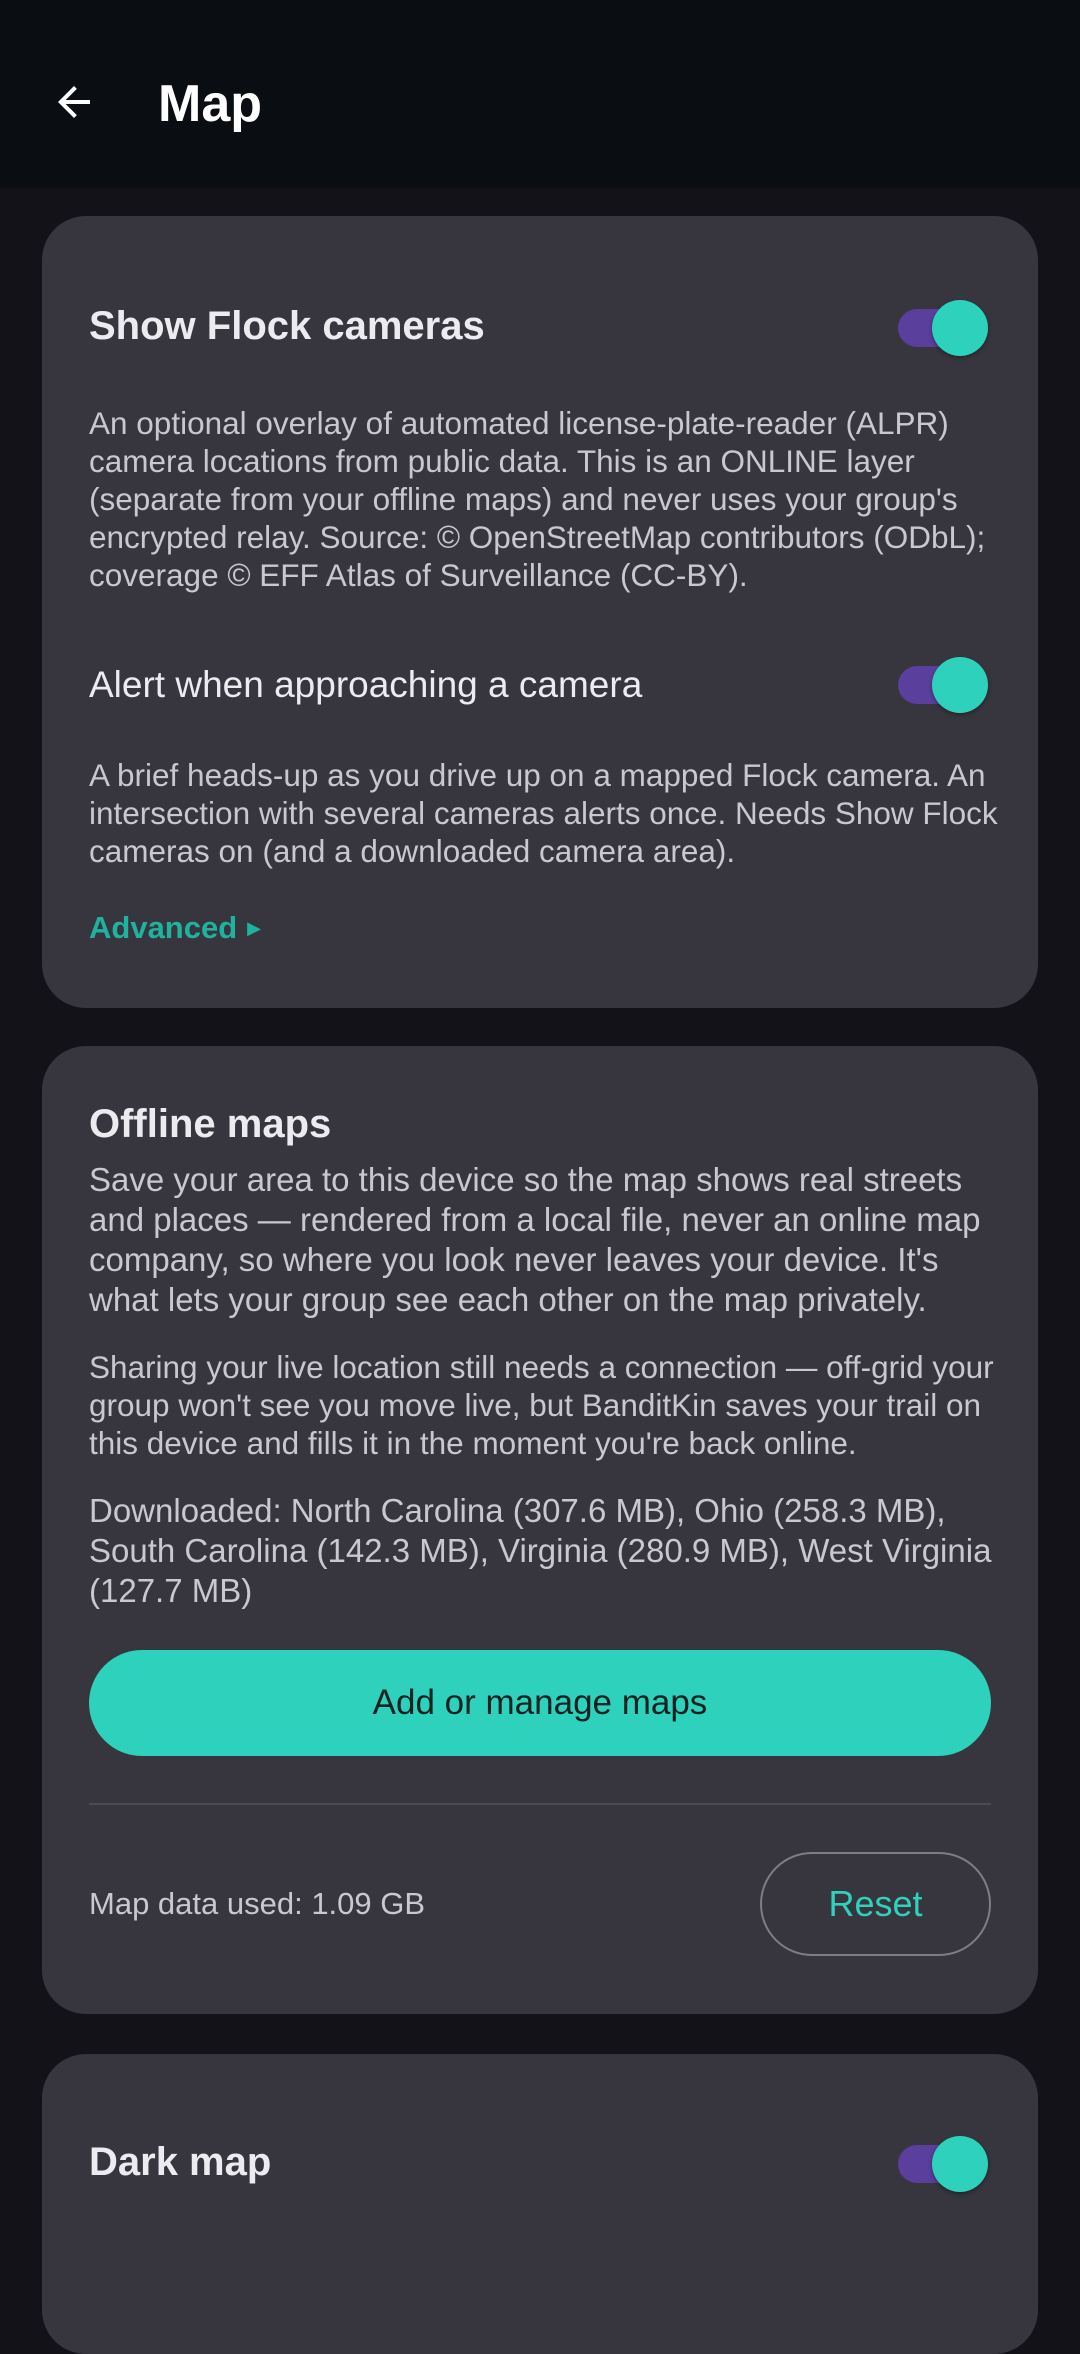  I want to click on arrow-left-icon, so click(74, 102).